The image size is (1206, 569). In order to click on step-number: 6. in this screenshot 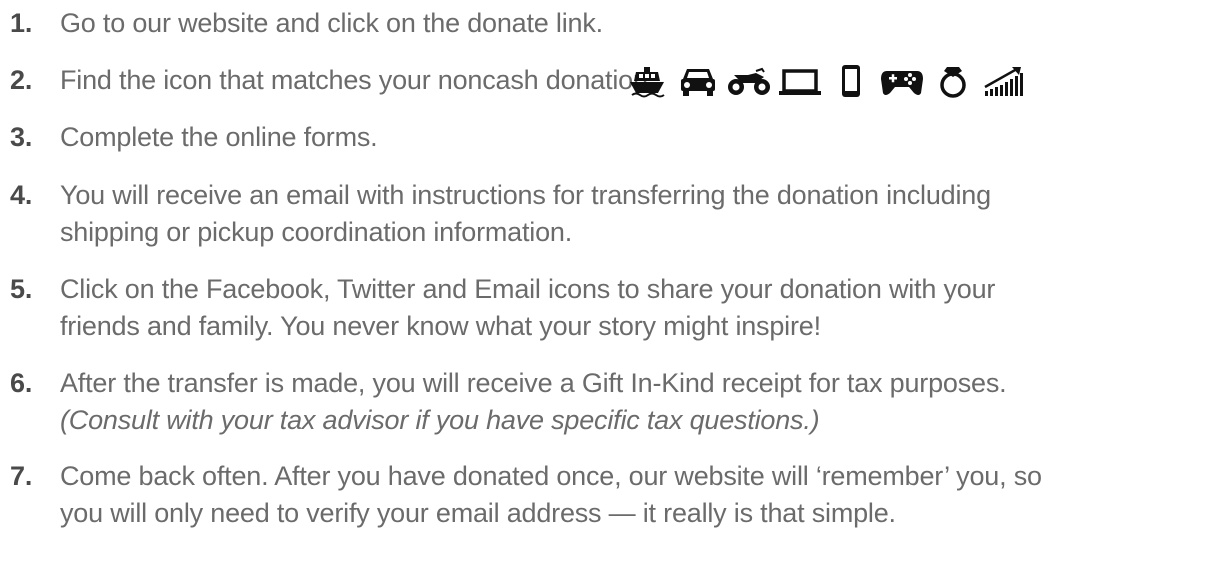, I will do `click(21, 383)`.